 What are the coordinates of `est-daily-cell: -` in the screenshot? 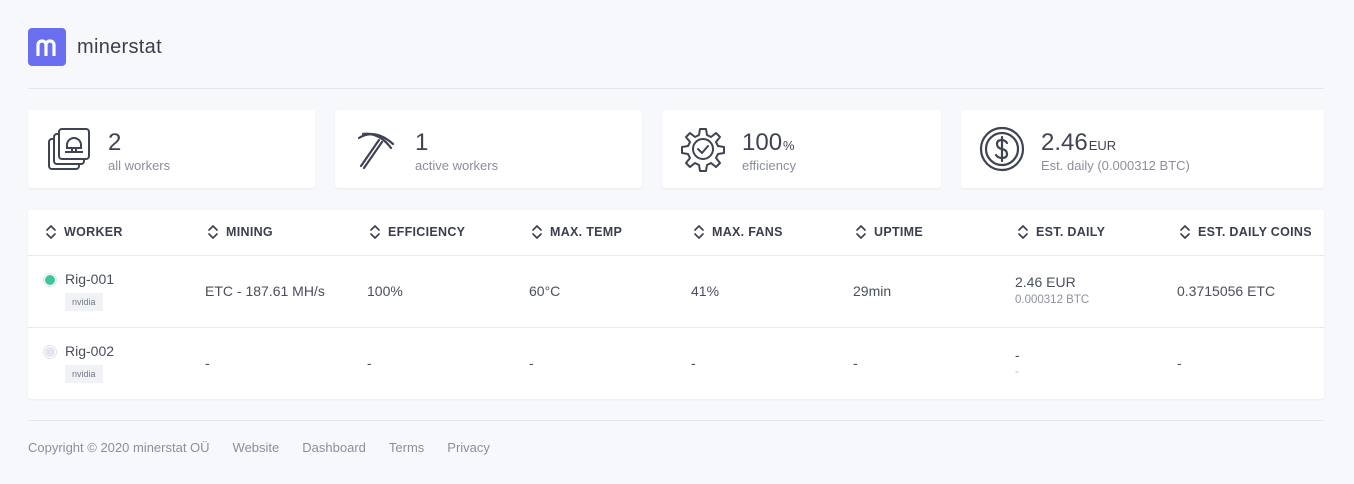 It's located at (1017, 355).